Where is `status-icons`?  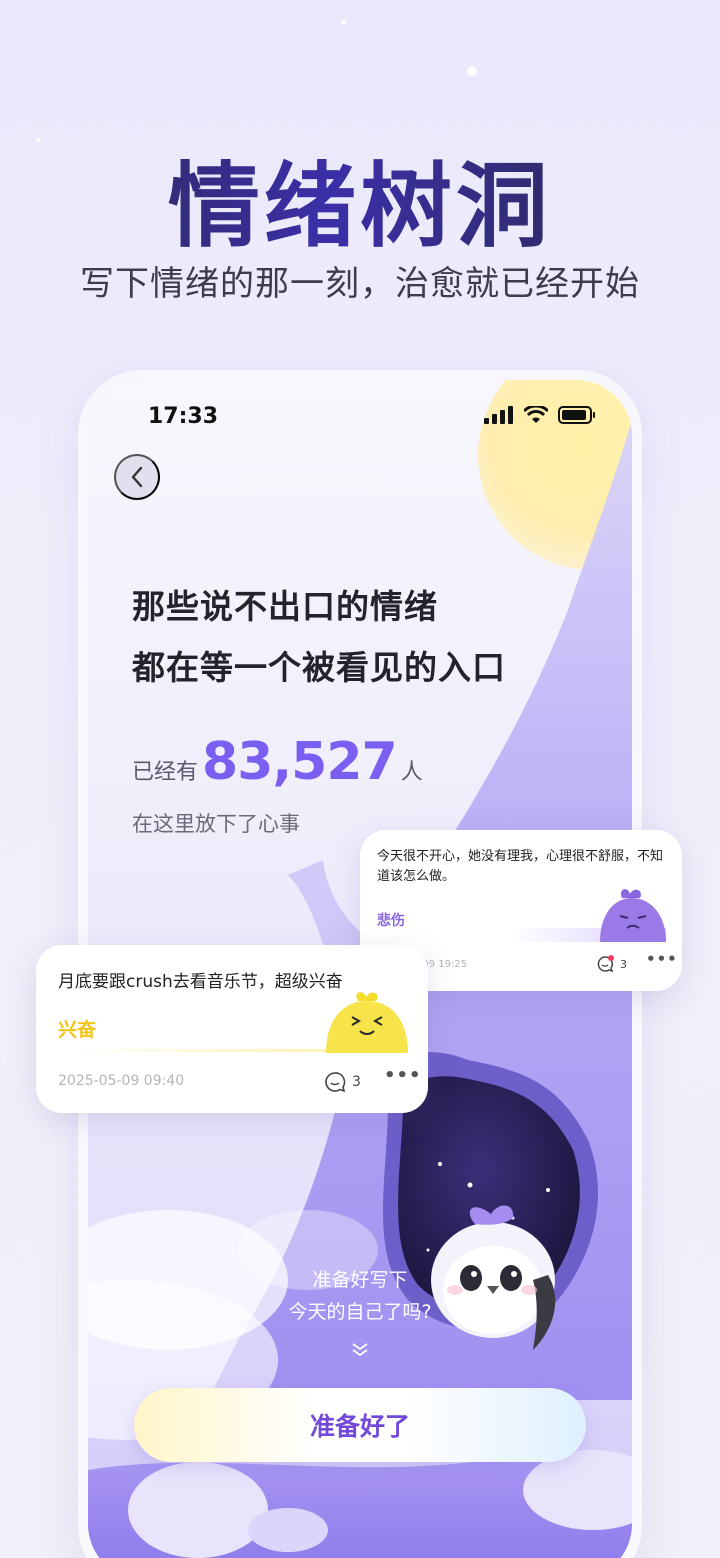
status-icons is located at coordinates (540, 415).